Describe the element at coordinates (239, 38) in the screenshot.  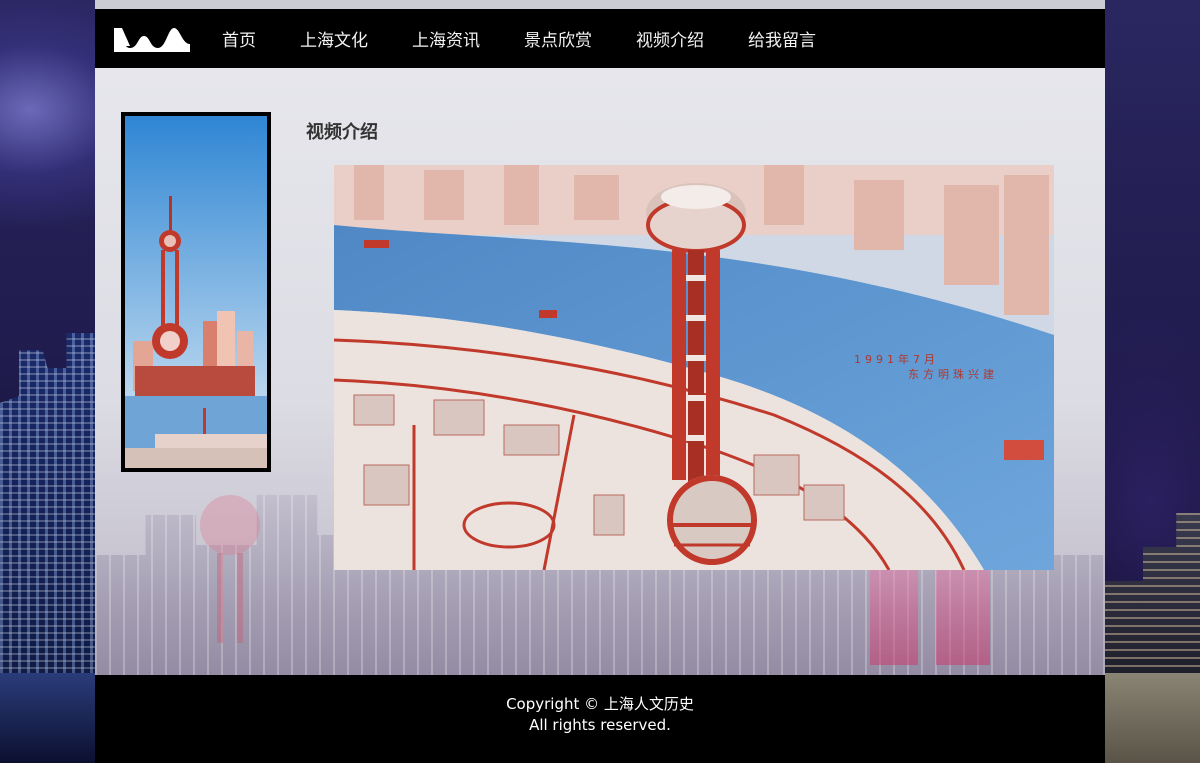
I see `nav-home: 首页` at that location.